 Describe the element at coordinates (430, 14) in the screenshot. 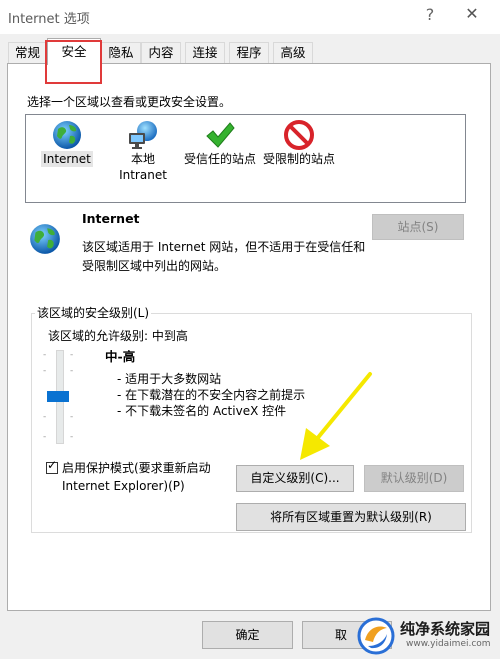

I see `help-button: ?` at that location.